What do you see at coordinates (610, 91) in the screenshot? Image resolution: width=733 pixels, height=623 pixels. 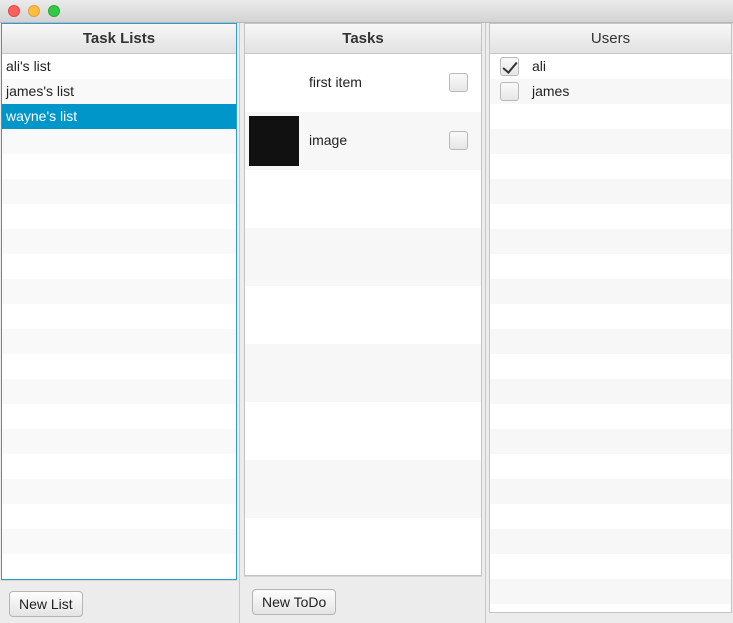 I see `user-item: james` at bounding box center [610, 91].